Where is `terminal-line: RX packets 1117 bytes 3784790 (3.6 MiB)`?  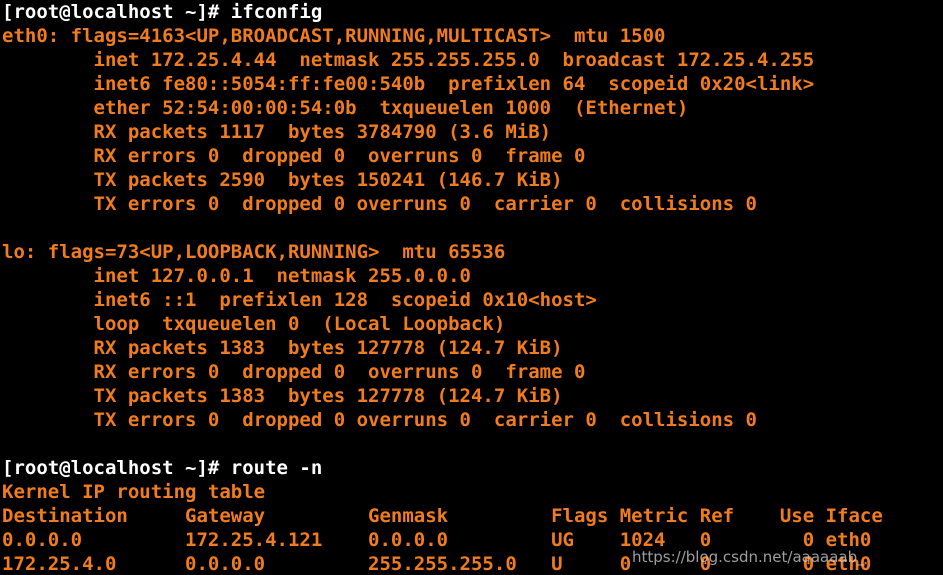
terminal-line: RX packets 1117 bytes 3784790 (3.6 MiB) is located at coordinates (277, 132).